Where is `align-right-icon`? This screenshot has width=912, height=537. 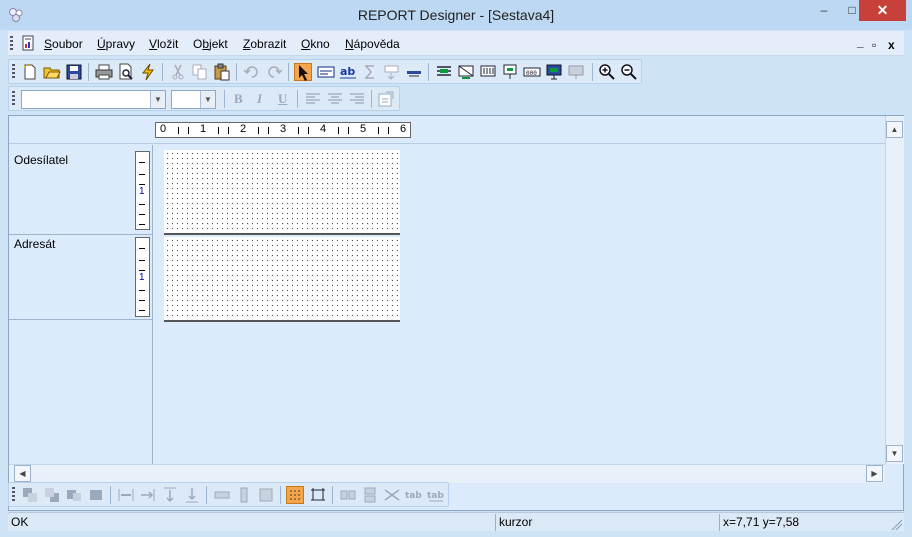 align-right-icon is located at coordinates (357, 99).